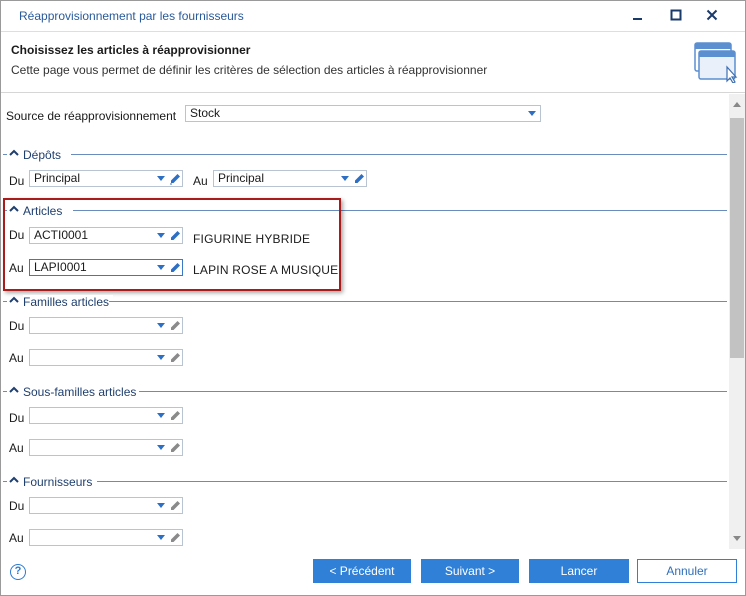  What do you see at coordinates (16, 538) in the screenshot?
I see `fournisseurs-to-label: Au` at bounding box center [16, 538].